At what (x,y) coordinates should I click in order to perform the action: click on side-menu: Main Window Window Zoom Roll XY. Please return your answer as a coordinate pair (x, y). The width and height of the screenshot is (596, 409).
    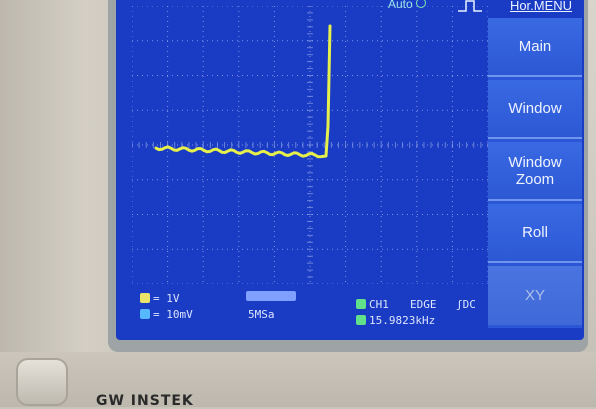
    Looking at the image, I should click on (535, 173).